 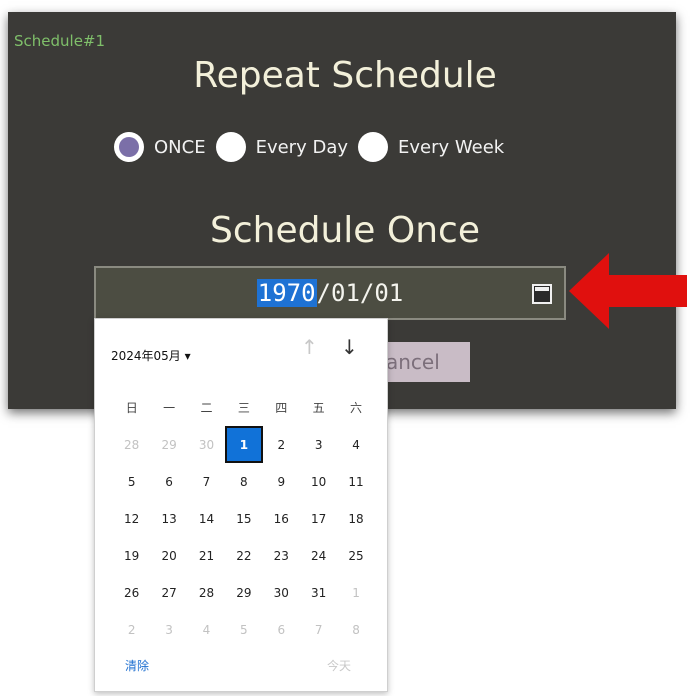 I want to click on date-year-segment: 1970, so click(x=286, y=293).